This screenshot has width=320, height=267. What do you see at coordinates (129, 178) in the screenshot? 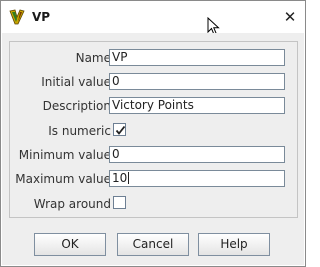
I see `text-caret` at bounding box center [129, 178].